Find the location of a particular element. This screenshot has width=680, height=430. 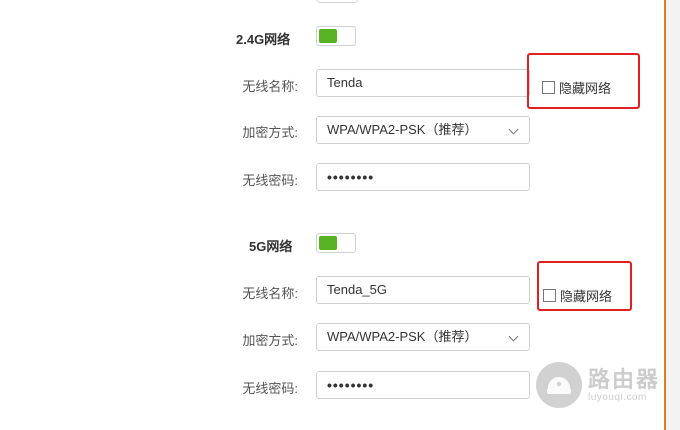

section-title-5g: 5G网络 is located at coordinates (271, 246).